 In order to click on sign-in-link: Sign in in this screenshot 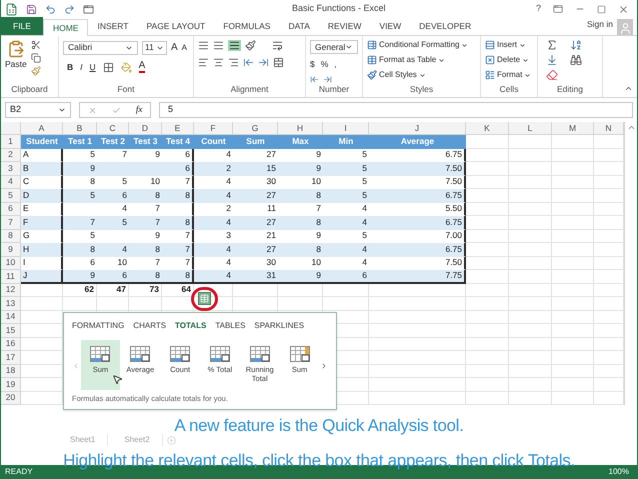, I will do `click(600, 24)`.